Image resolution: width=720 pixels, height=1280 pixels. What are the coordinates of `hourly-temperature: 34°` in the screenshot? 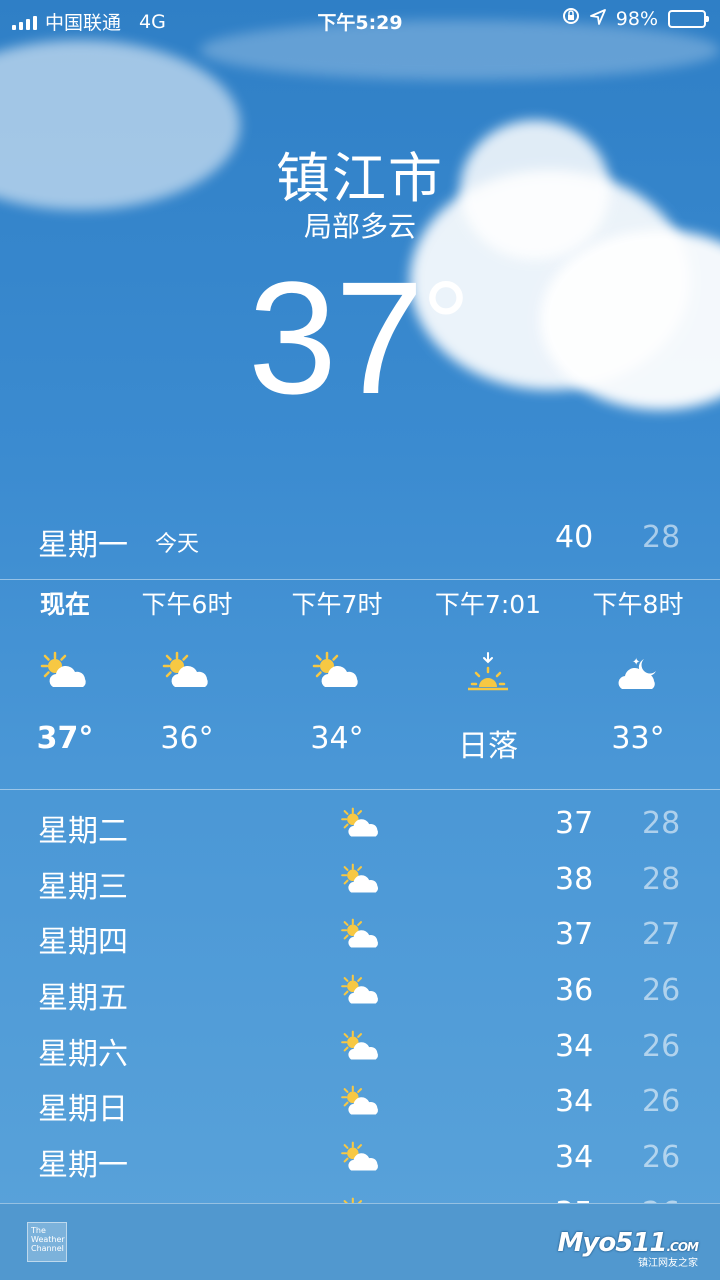 It's located at (337, 738).